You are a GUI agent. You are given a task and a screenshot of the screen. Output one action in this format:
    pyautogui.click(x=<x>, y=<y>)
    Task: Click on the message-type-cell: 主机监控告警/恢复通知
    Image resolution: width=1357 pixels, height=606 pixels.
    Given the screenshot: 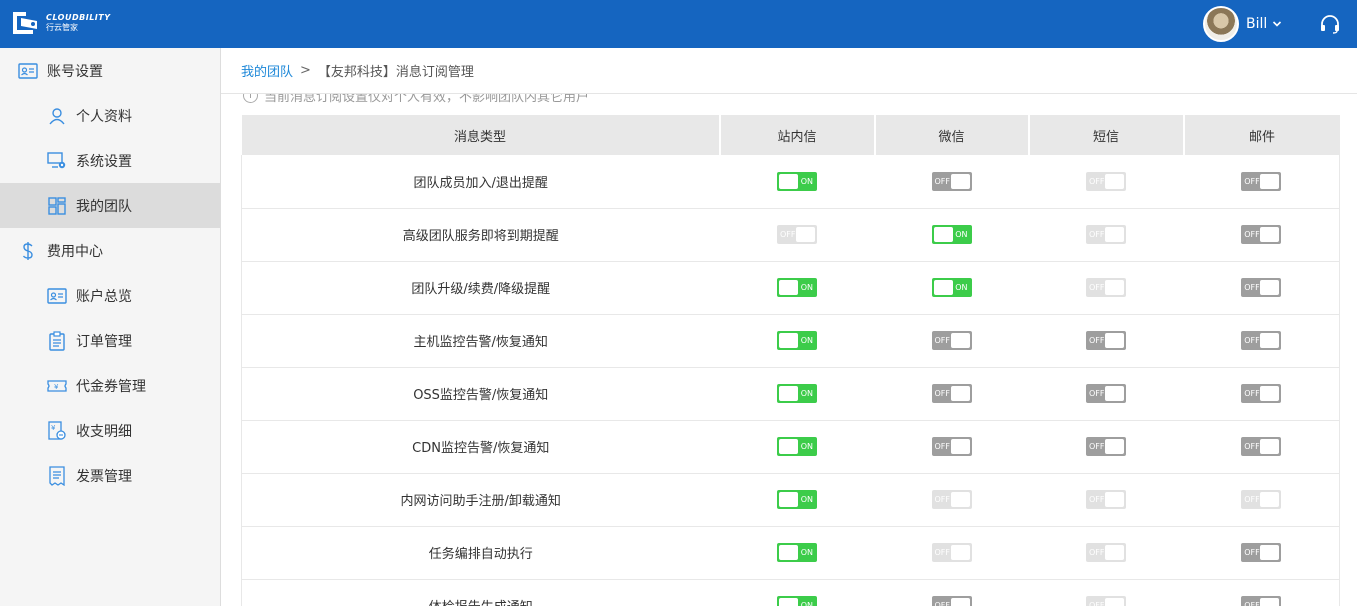 What is the action you would take?
    pyautogui.click(x=480, y=341)
    